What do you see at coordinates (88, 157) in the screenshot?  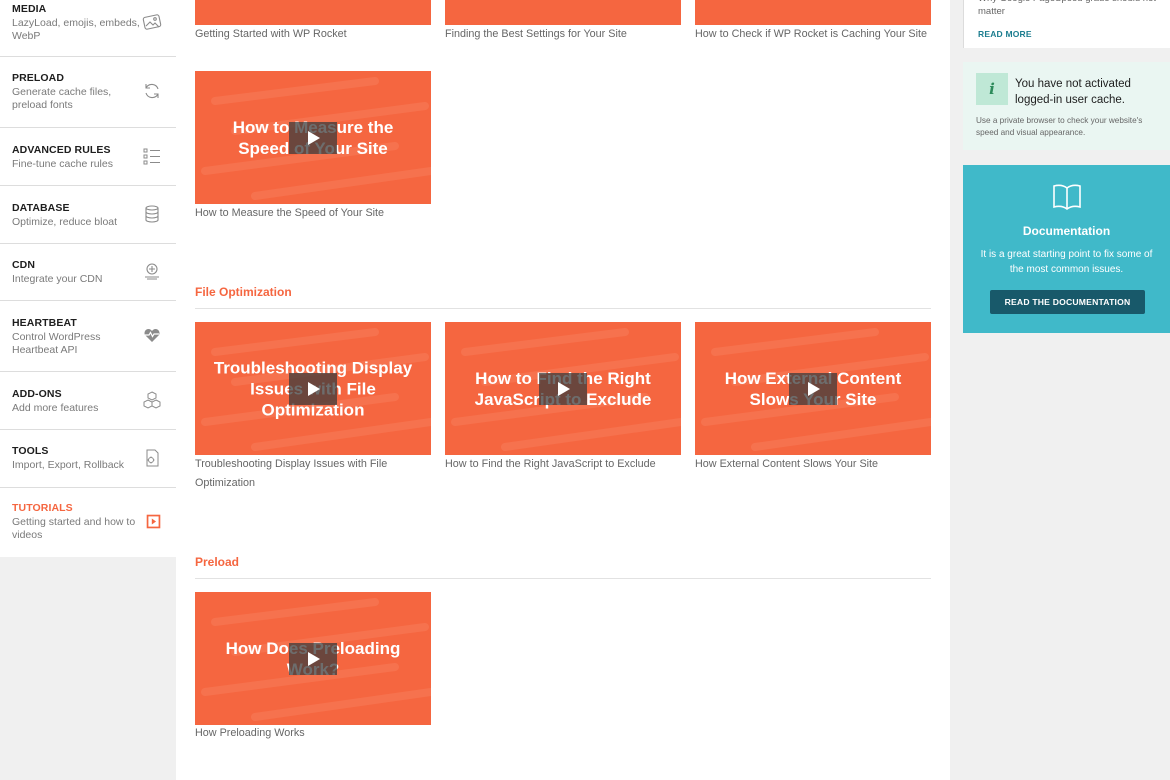 I see `sidebar-item-advanced-rules: ADVANCED RULES Fine-tune cache rules` at bounding box center [88, 157].